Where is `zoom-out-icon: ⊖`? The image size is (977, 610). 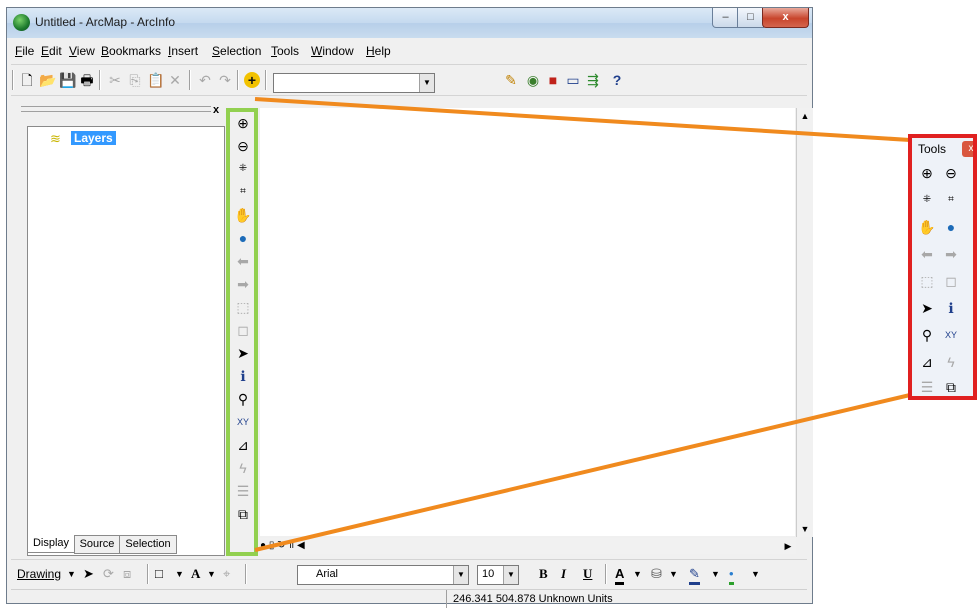 zoom-out-icon: ⊖ is located at coordinates (951, 173).